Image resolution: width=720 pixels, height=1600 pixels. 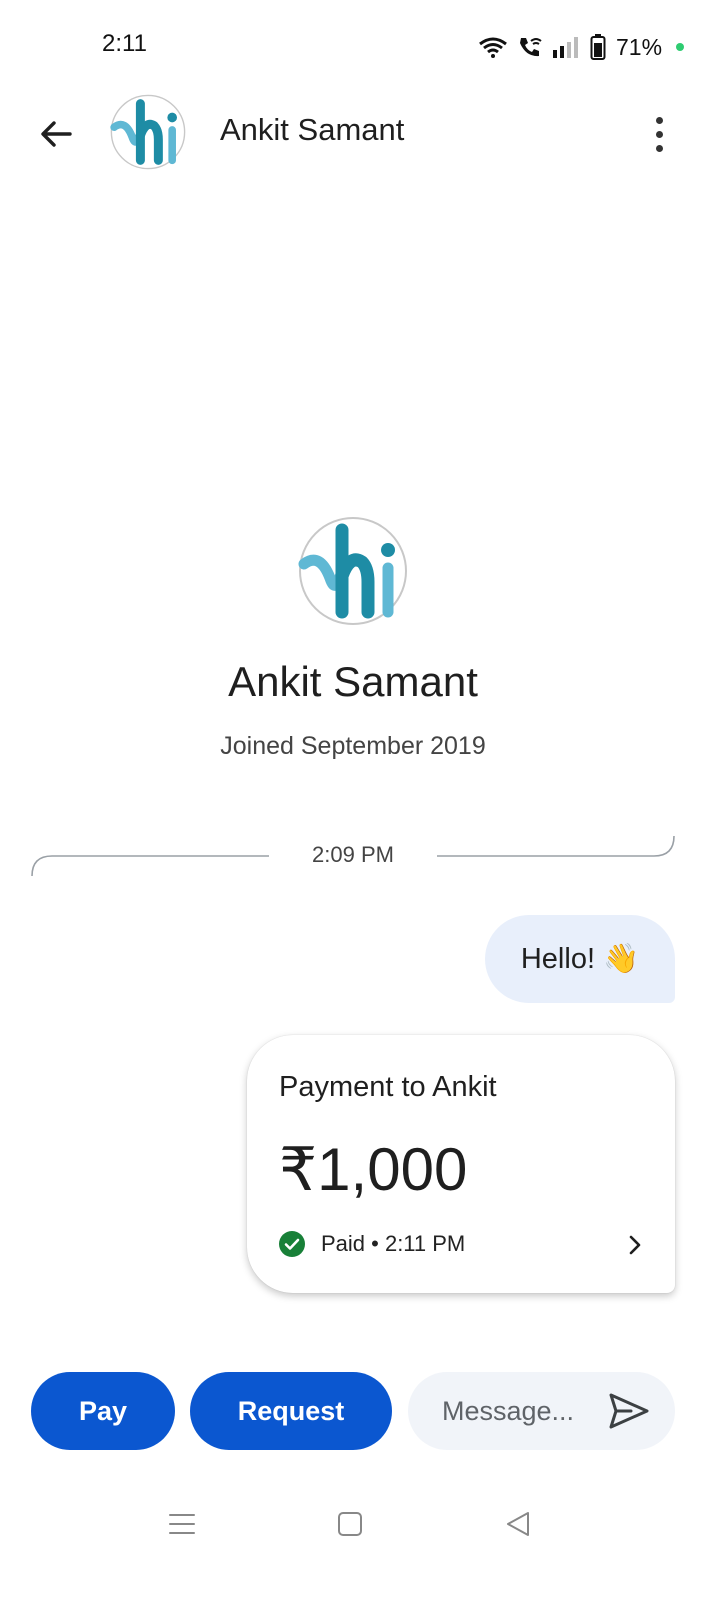 I want to click on more-options-button, so click(x=659, y=134).